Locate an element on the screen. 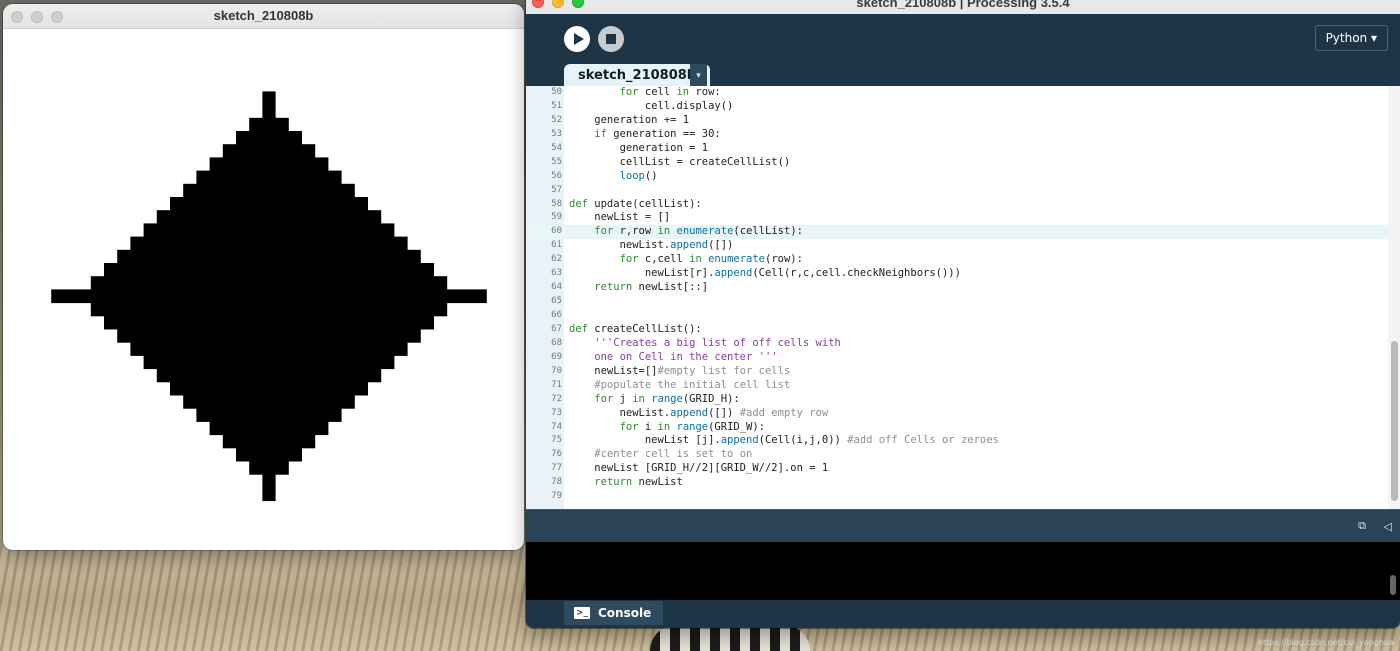 This screenshot has width=1400, height=651. console-tab: >_ Console is located at coordinates (614, 613).